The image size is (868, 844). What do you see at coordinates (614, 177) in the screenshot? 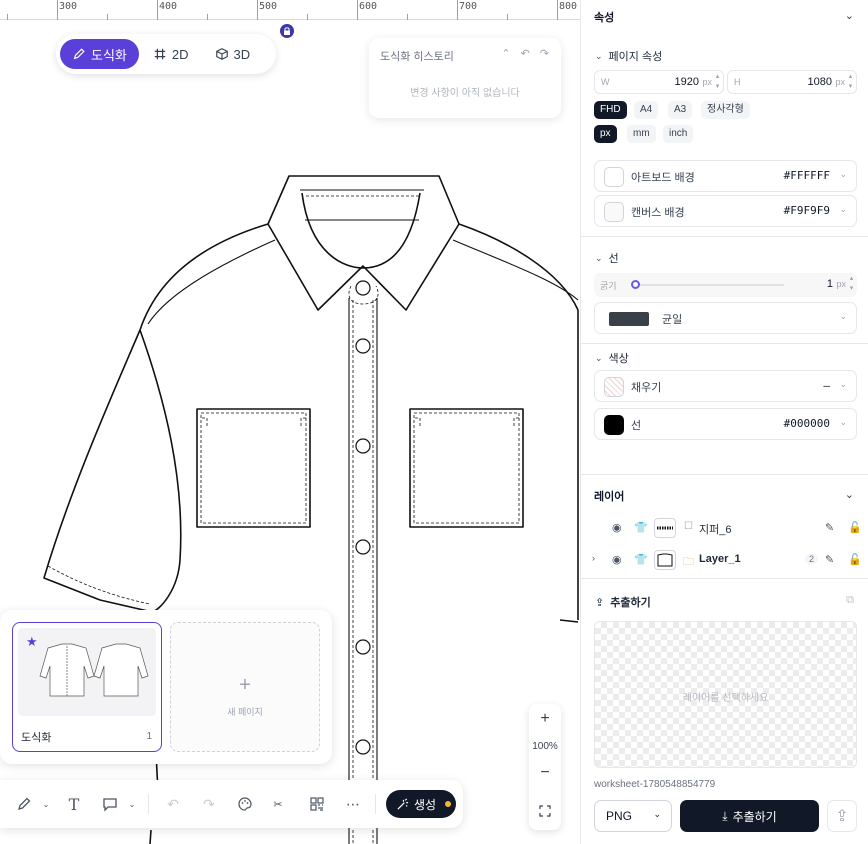
I see `artboard-color-swatch` at bounding box center [614, 177].